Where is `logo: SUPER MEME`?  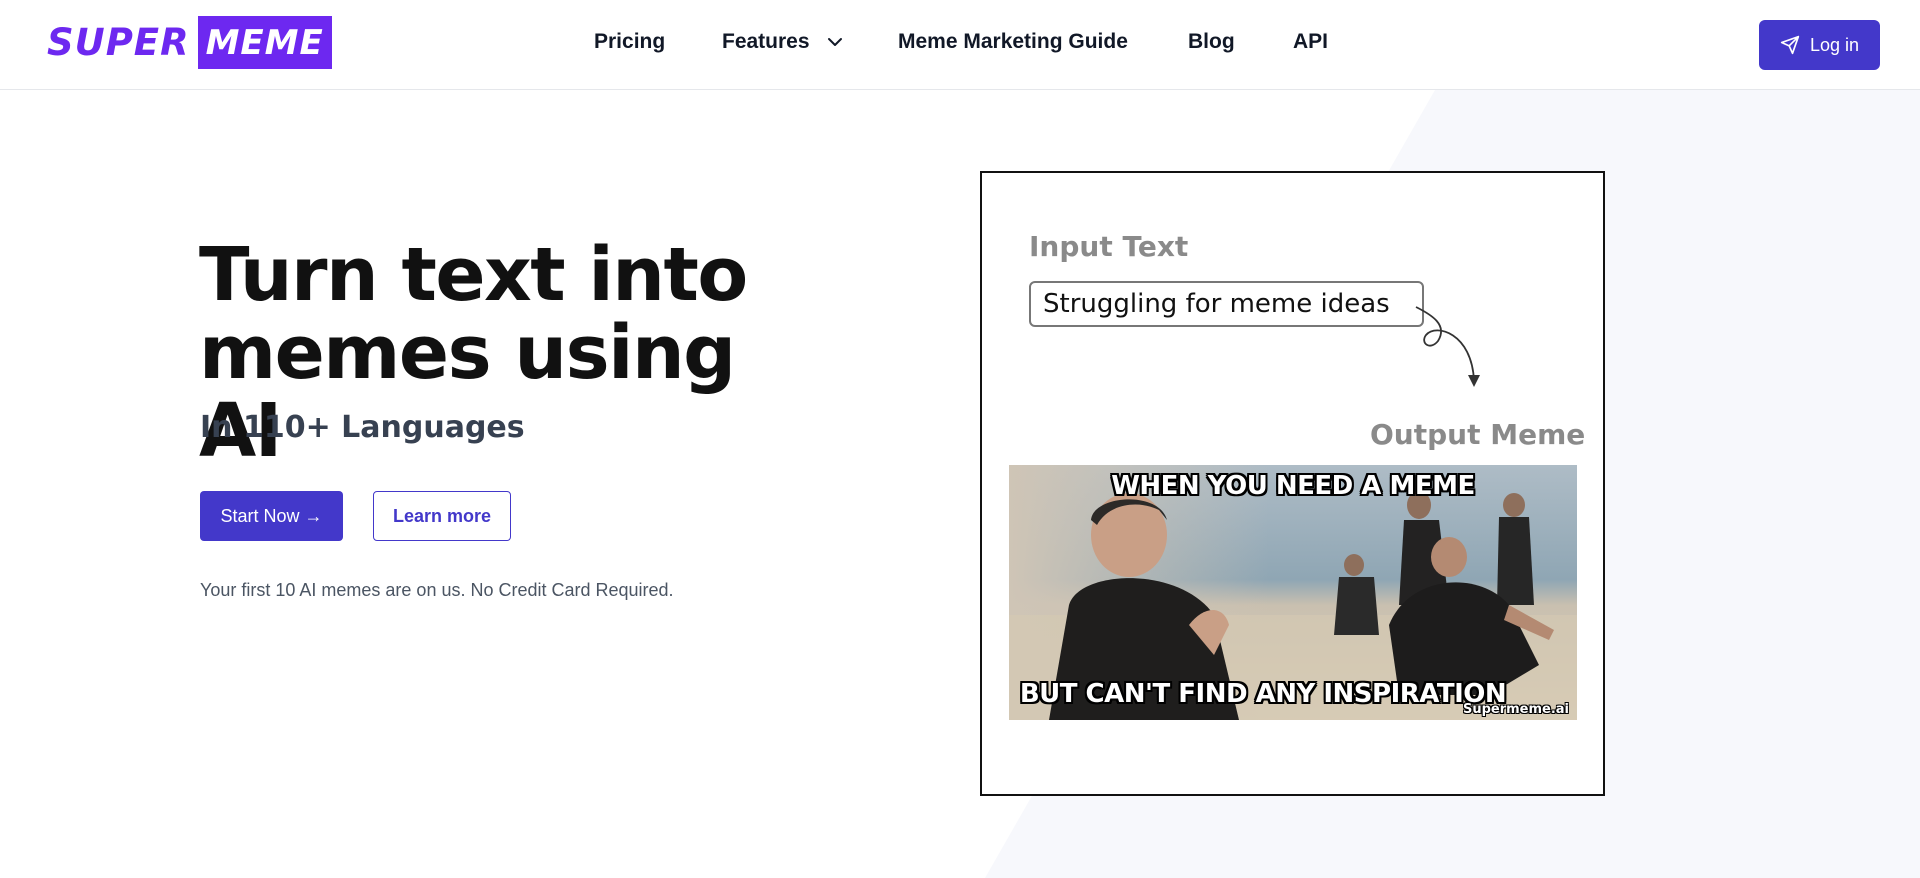 logo: SUPER MEME is located at coordinates (189, 42).